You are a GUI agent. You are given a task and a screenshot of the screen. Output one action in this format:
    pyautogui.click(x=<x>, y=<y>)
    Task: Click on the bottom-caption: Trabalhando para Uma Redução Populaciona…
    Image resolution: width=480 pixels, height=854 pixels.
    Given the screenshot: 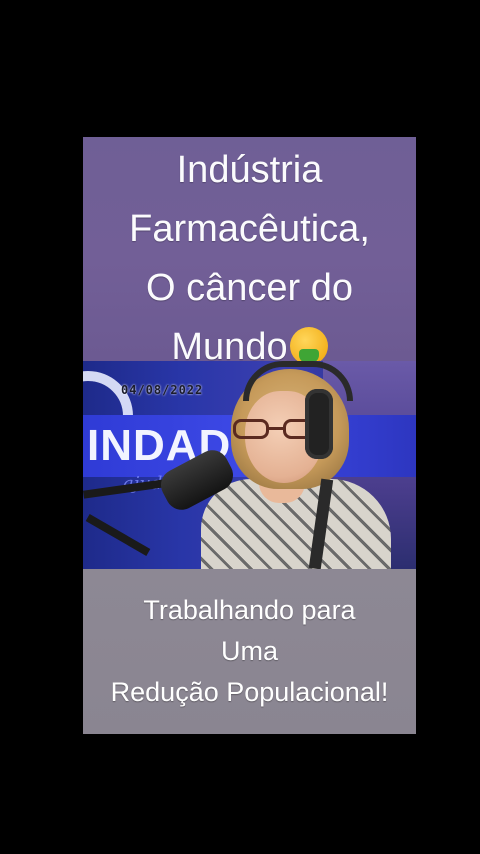 What is the action you would take?
    pyautogui.click(x=249, y=651)
    